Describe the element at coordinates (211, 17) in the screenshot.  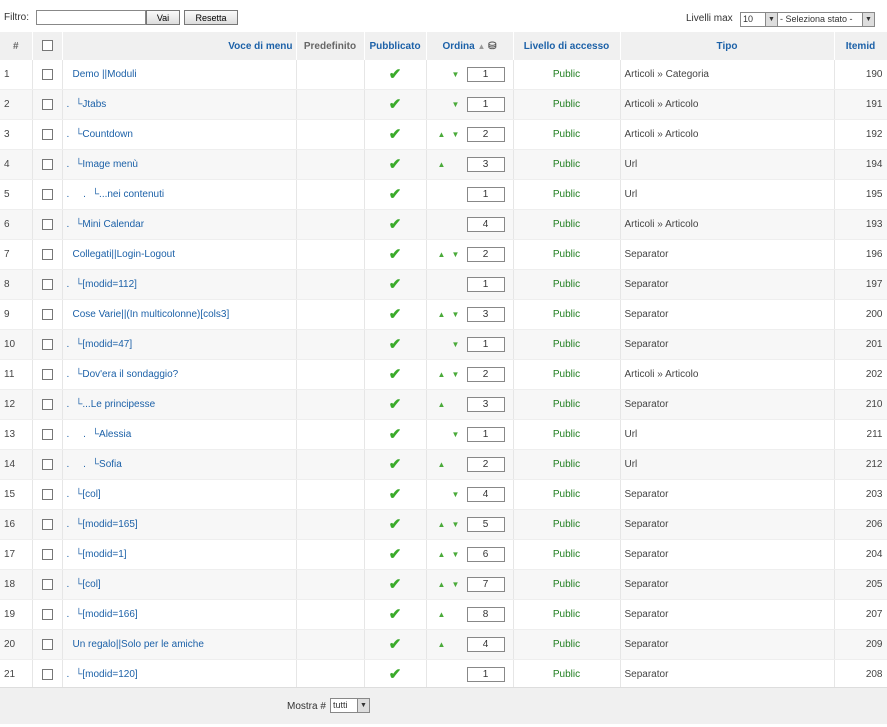
I see `reset-button: Resetta` at that location.